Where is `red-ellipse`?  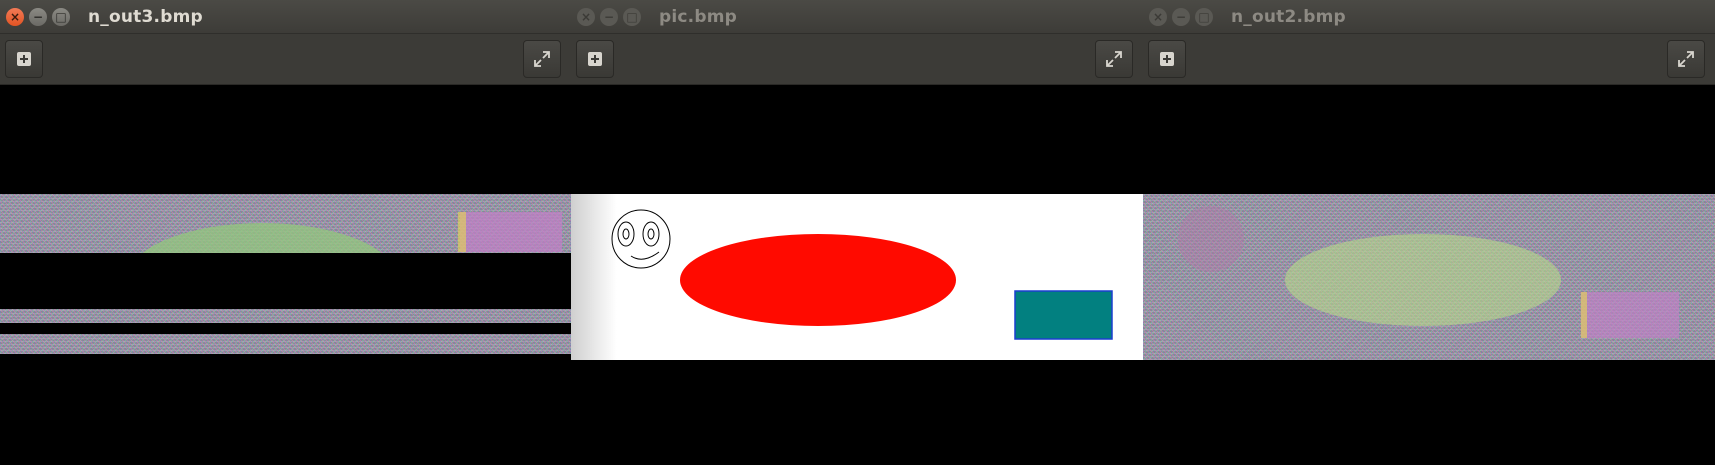 red-ellipse is located at coordinates (818, 280).